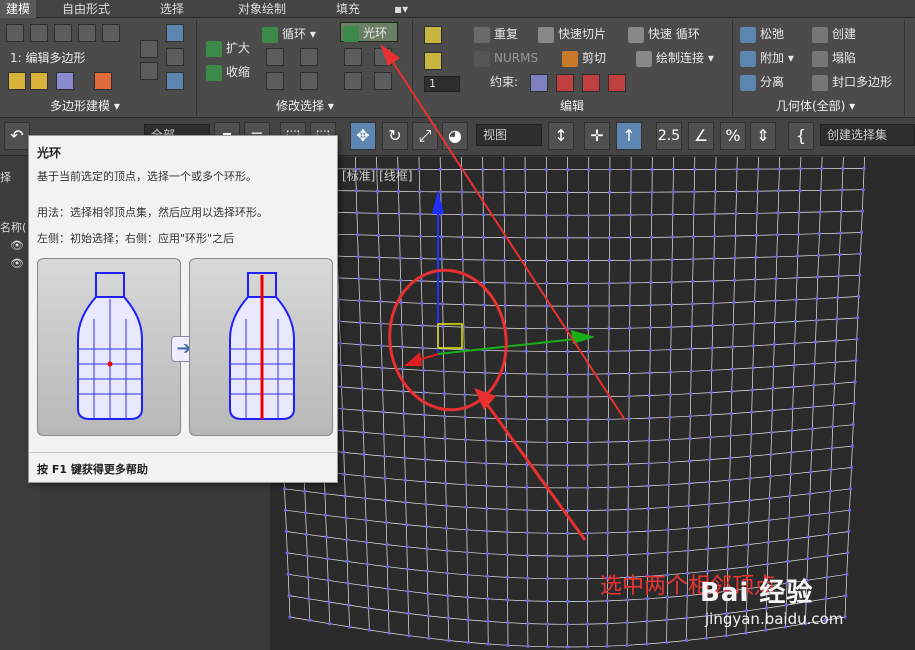 This screenshot has width=915, height=650. What do you see at coordinates (147, 176) in the screenshot?
I see `tooltip-description: 基于当前选定的顶点，选择一个或多个环形。` at bounding box center [147, 176].